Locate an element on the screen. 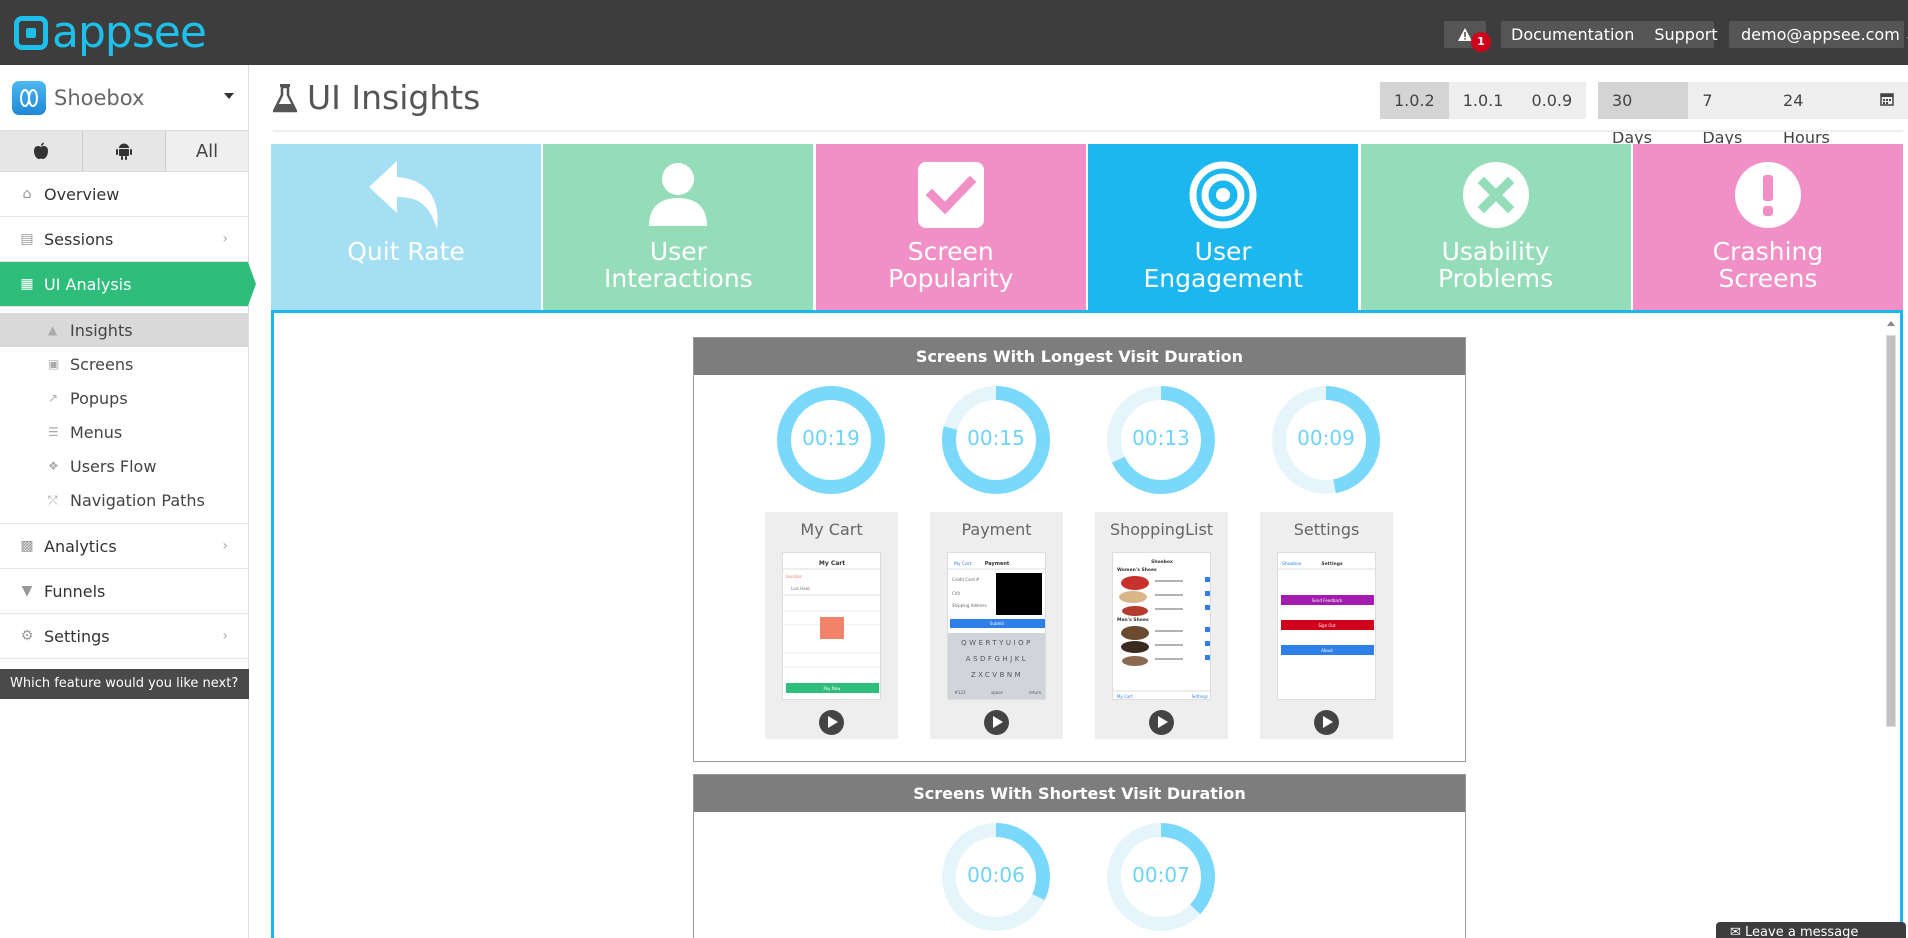  version-0-0-9-button: 0.0.9 is located at coordinates (1551, 100).